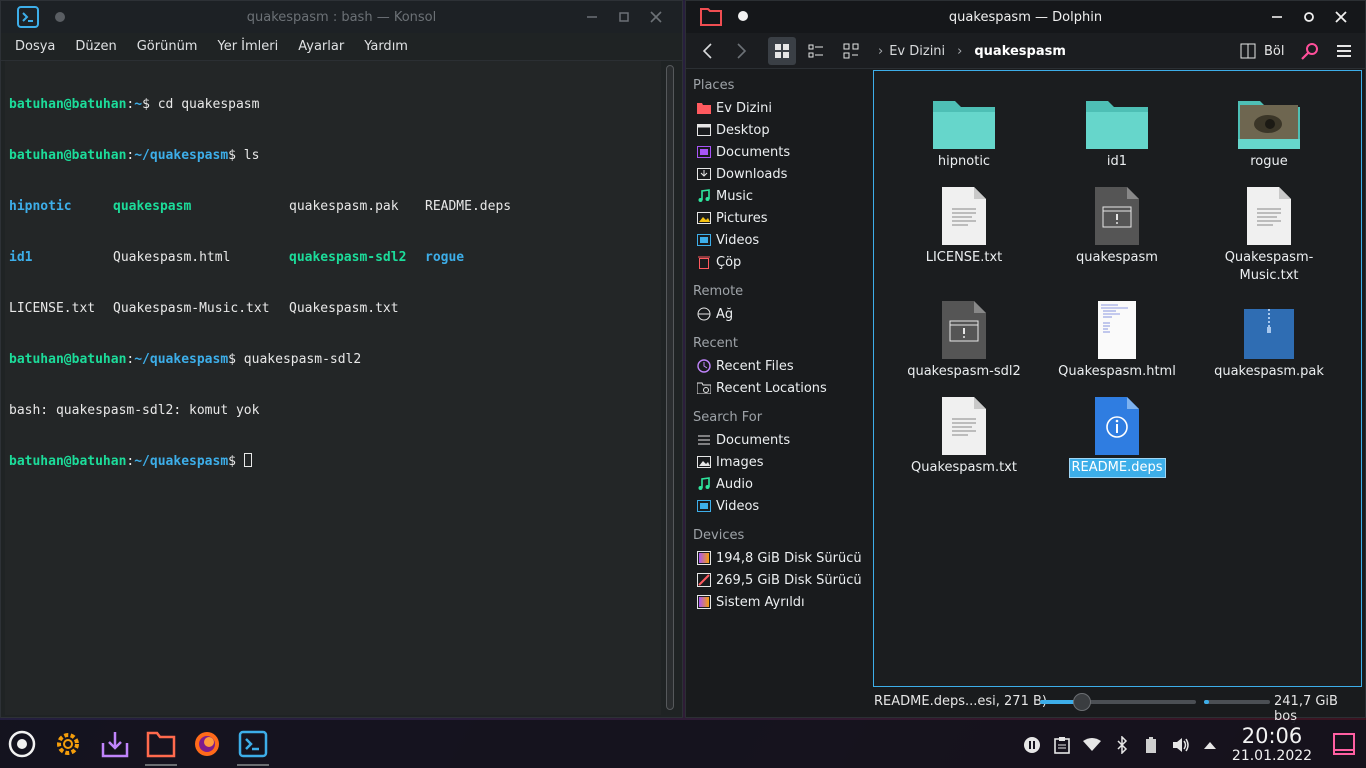  I want to click on search-videos: Videos, so click(779, 506).